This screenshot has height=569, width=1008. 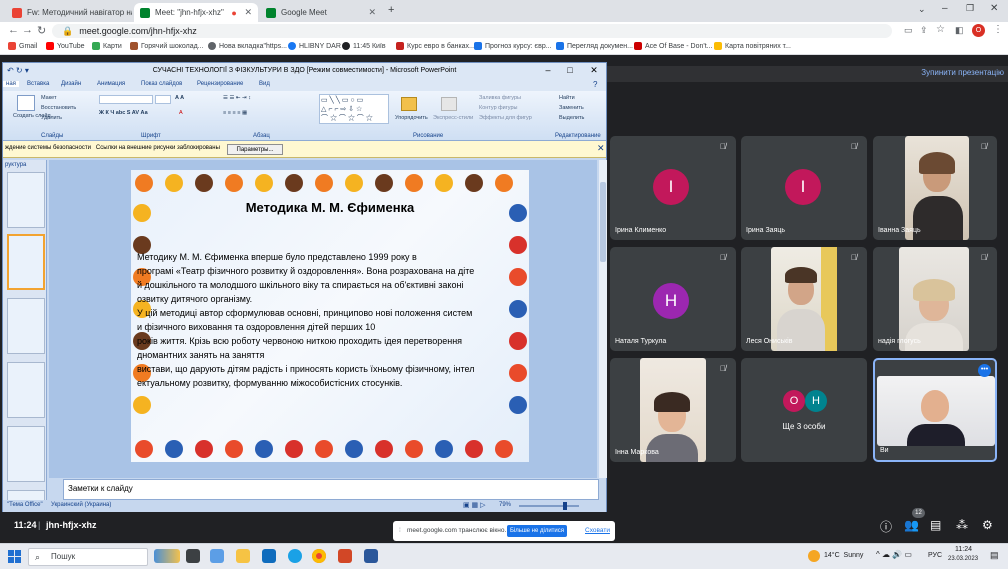 I want to click on close-icon: ✕, so click(x=246, y=12).